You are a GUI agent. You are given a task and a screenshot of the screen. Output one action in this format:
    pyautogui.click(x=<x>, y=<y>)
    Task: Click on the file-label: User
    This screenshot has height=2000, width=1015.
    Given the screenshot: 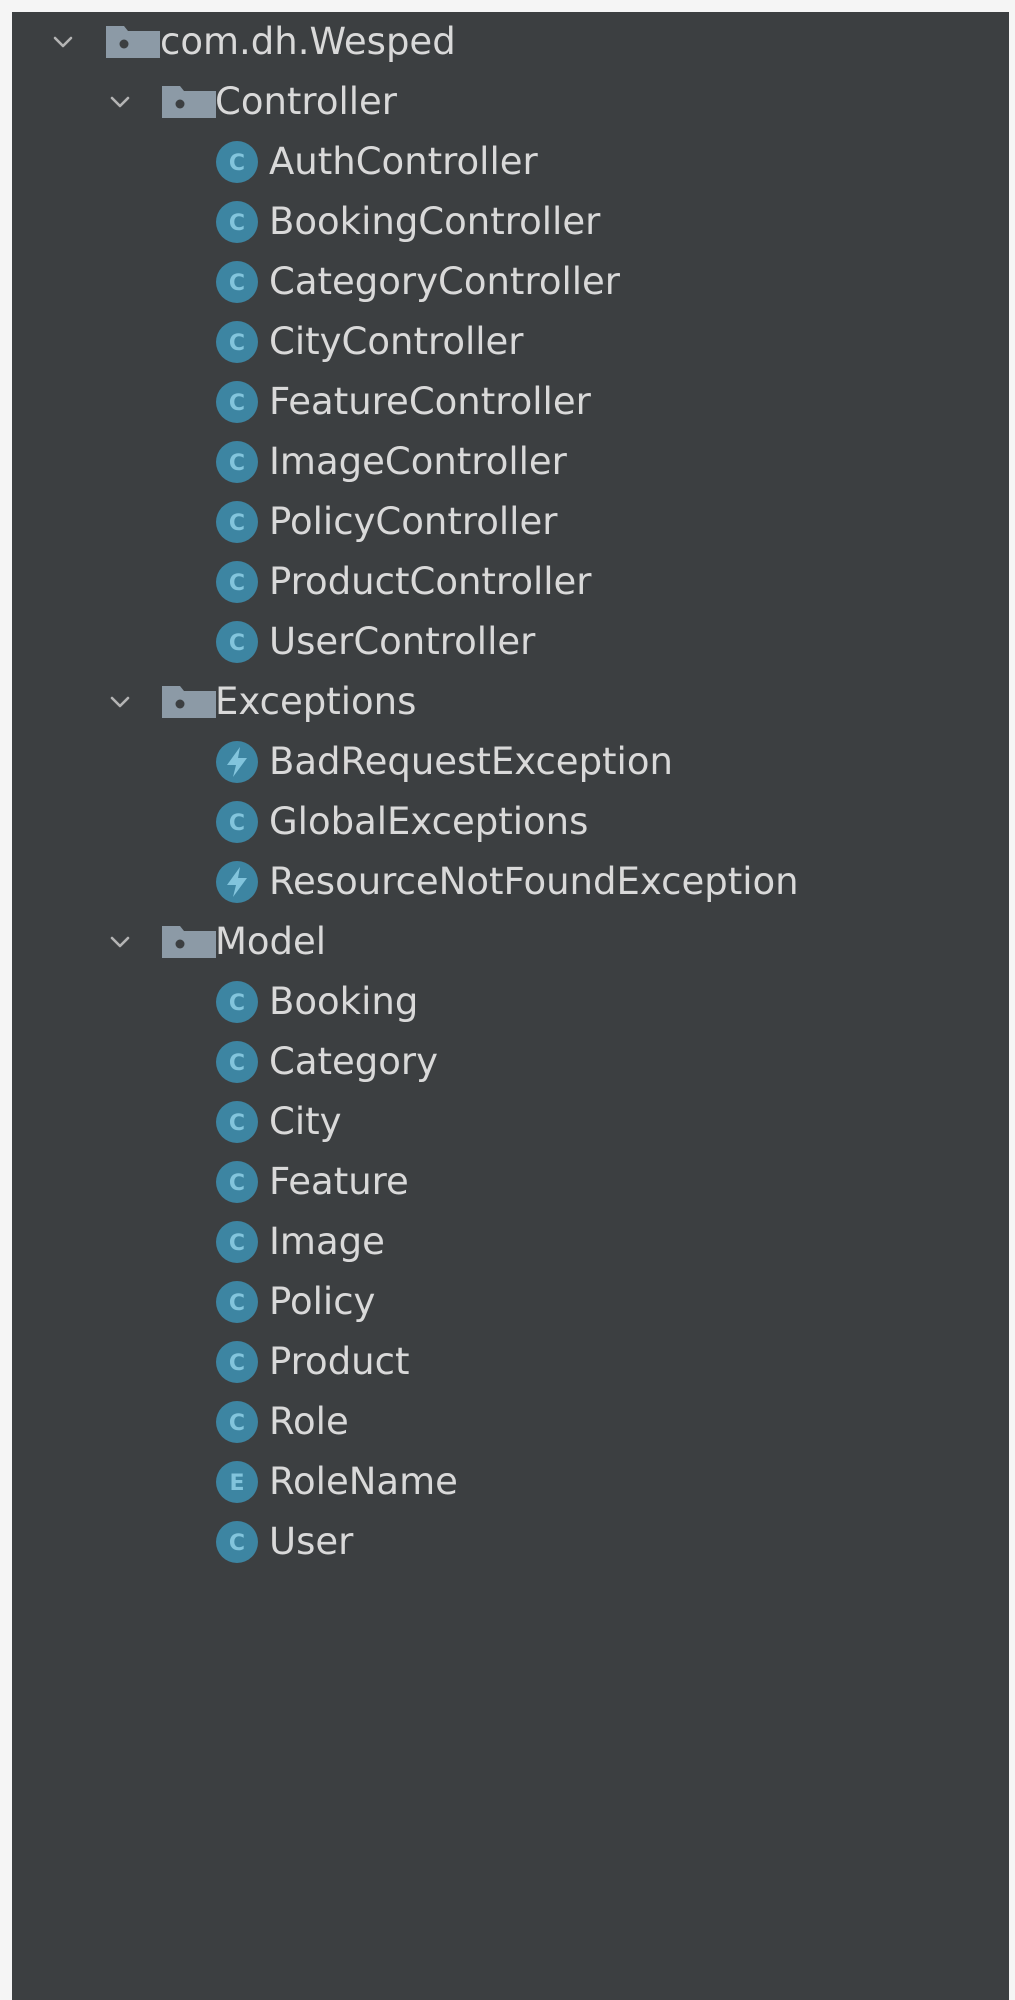 What is the action you would take?
    pyautogui.click(x=311, y=1541)
    